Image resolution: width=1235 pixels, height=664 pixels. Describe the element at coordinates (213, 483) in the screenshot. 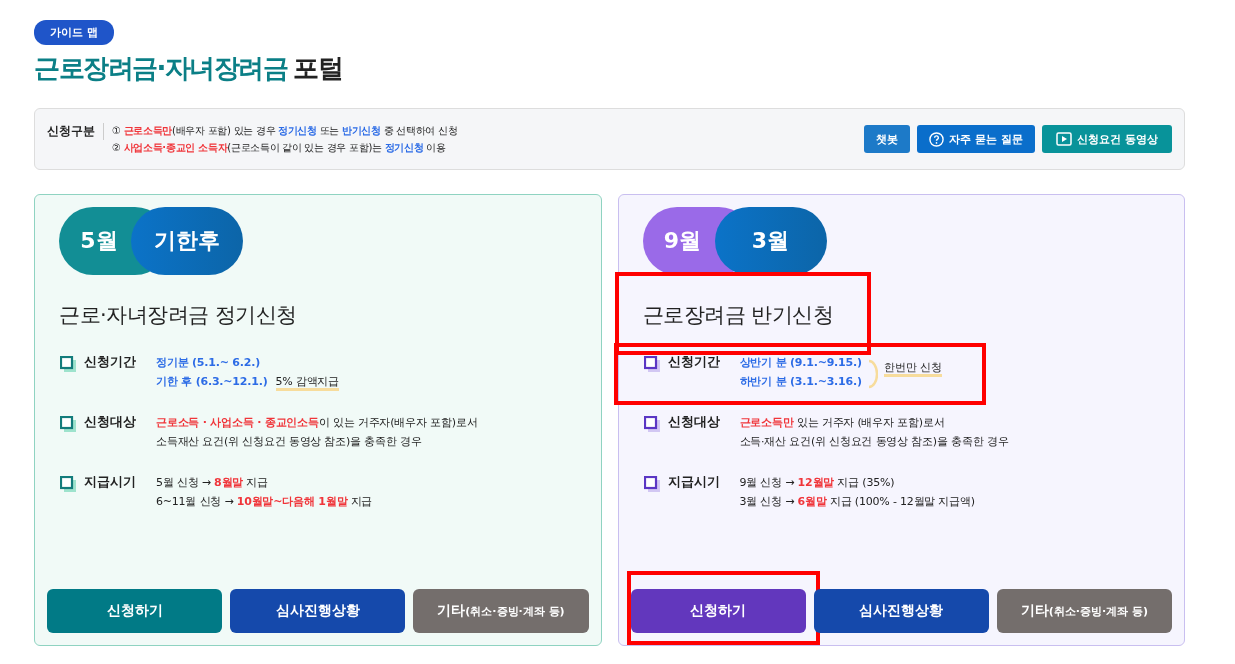

I see `row-text: 5월 신청 → 8월말 지급` at that location.